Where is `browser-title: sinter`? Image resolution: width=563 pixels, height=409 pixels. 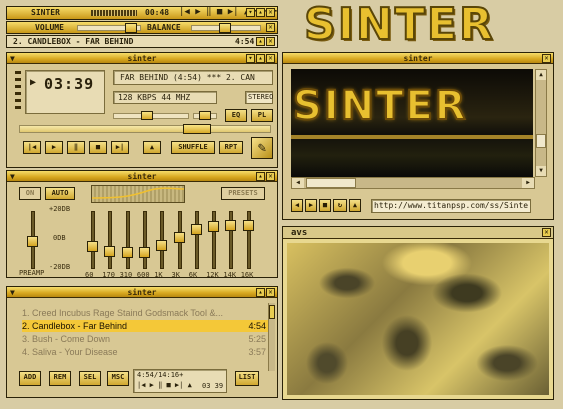 browser-title: sinter is located at coordinates (418, 58).